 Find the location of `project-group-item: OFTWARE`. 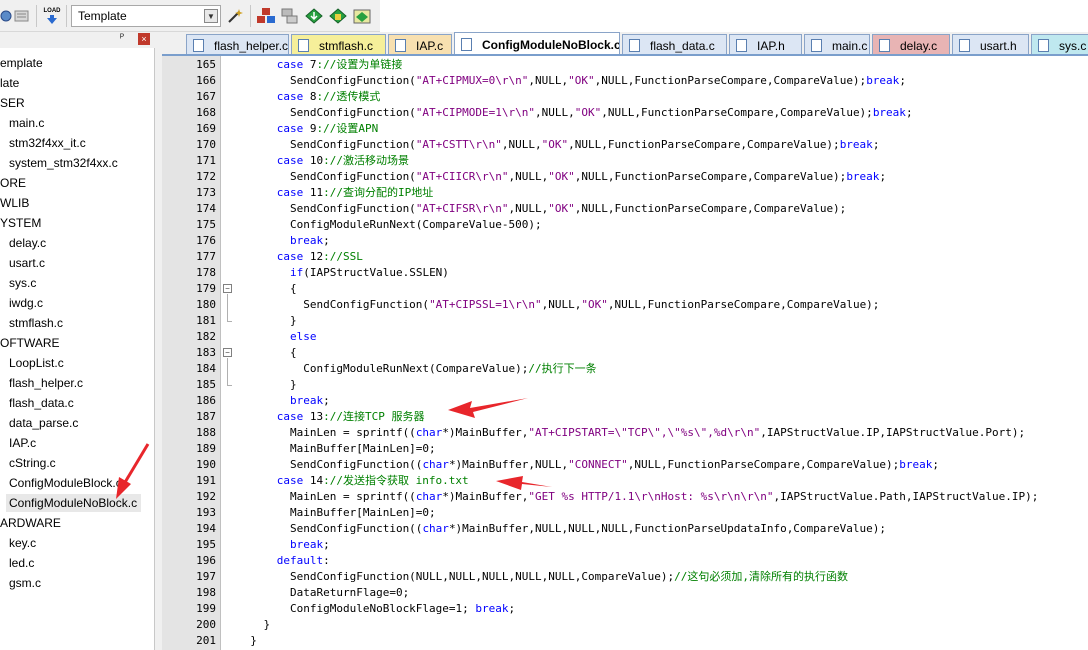

project-group-item: OFTWARE is located at coordinates (32, 343).